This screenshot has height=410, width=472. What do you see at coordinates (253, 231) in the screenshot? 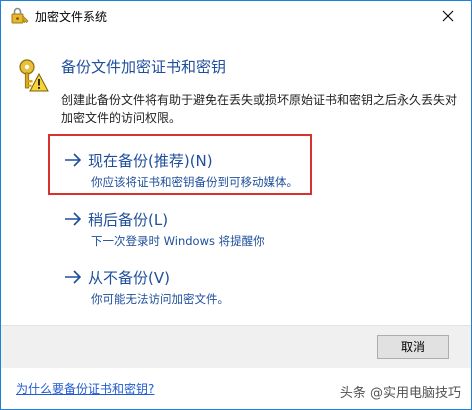
I see `backup-later-option: 稍后备份(L) 下一次登录时 Windows 将提醒你` at bounding box center [253, 231].